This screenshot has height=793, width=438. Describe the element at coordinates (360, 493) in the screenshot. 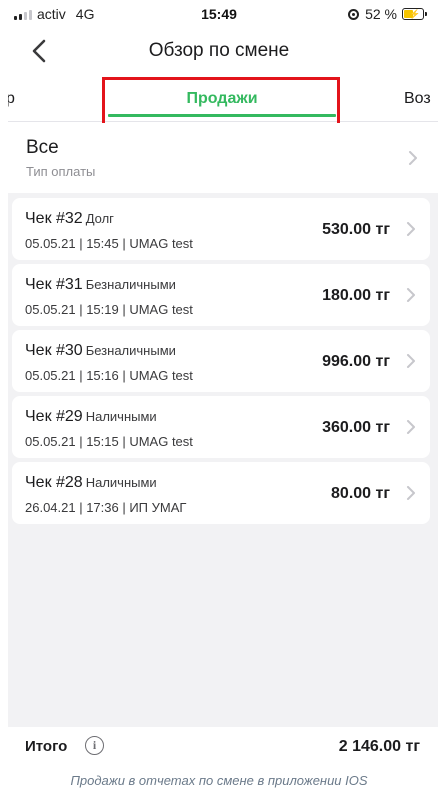

I see `receipt-amount: 80.00 тг` at that location.